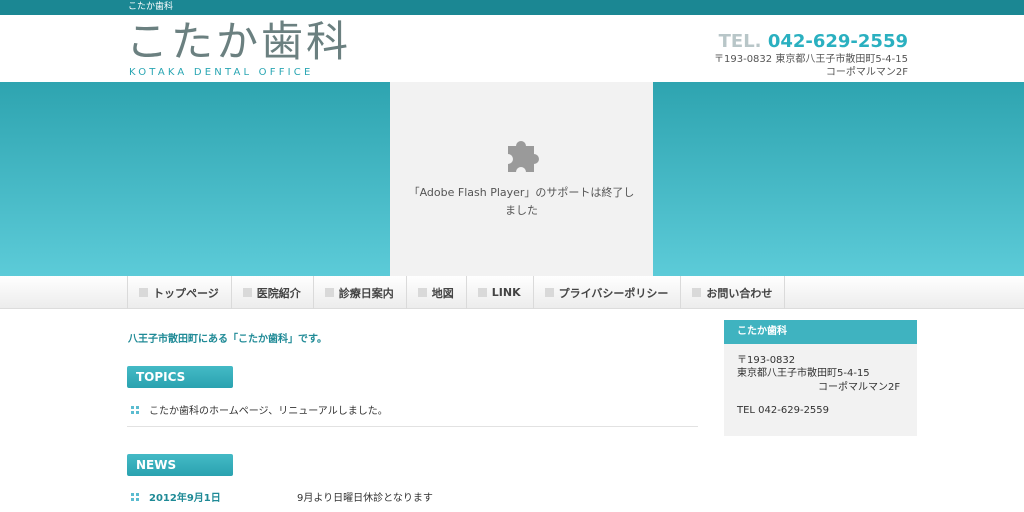 This screenshot has height=512, width=1024. I want to click on nav-item-label: お問い合わせ, so click(739, 293).